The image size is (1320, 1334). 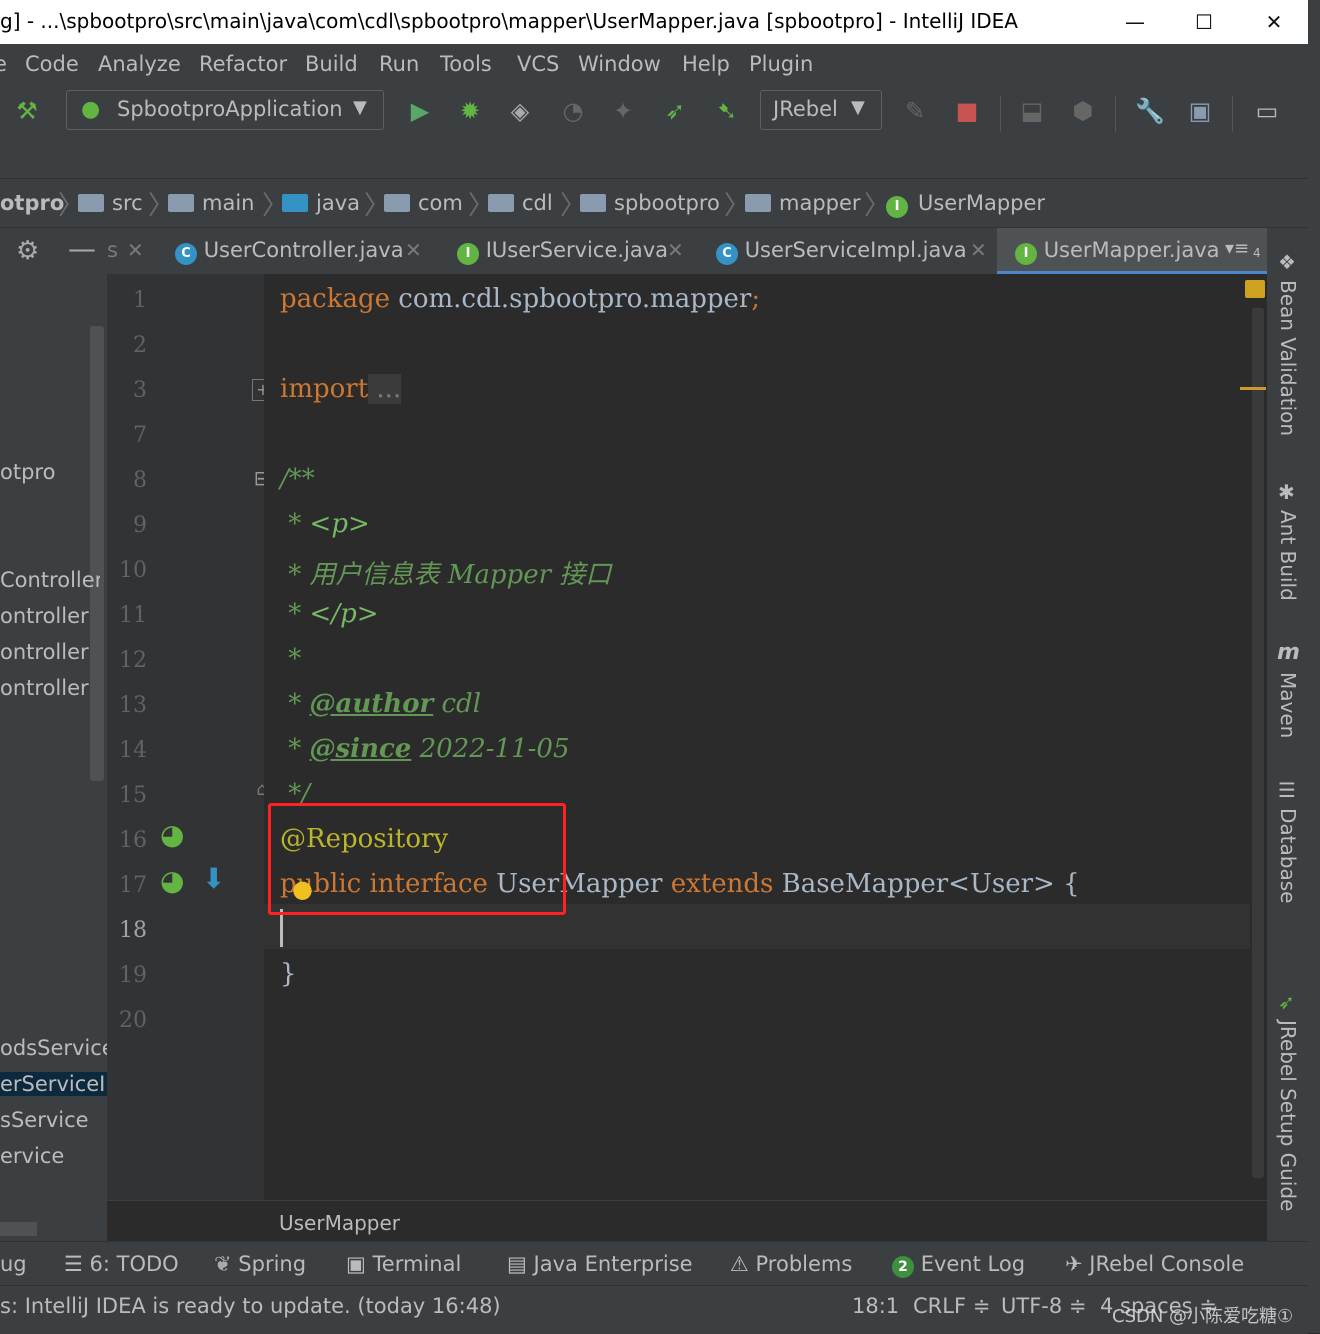 I want to click on tool-label: Event Log, so click(x=973, y=1264).